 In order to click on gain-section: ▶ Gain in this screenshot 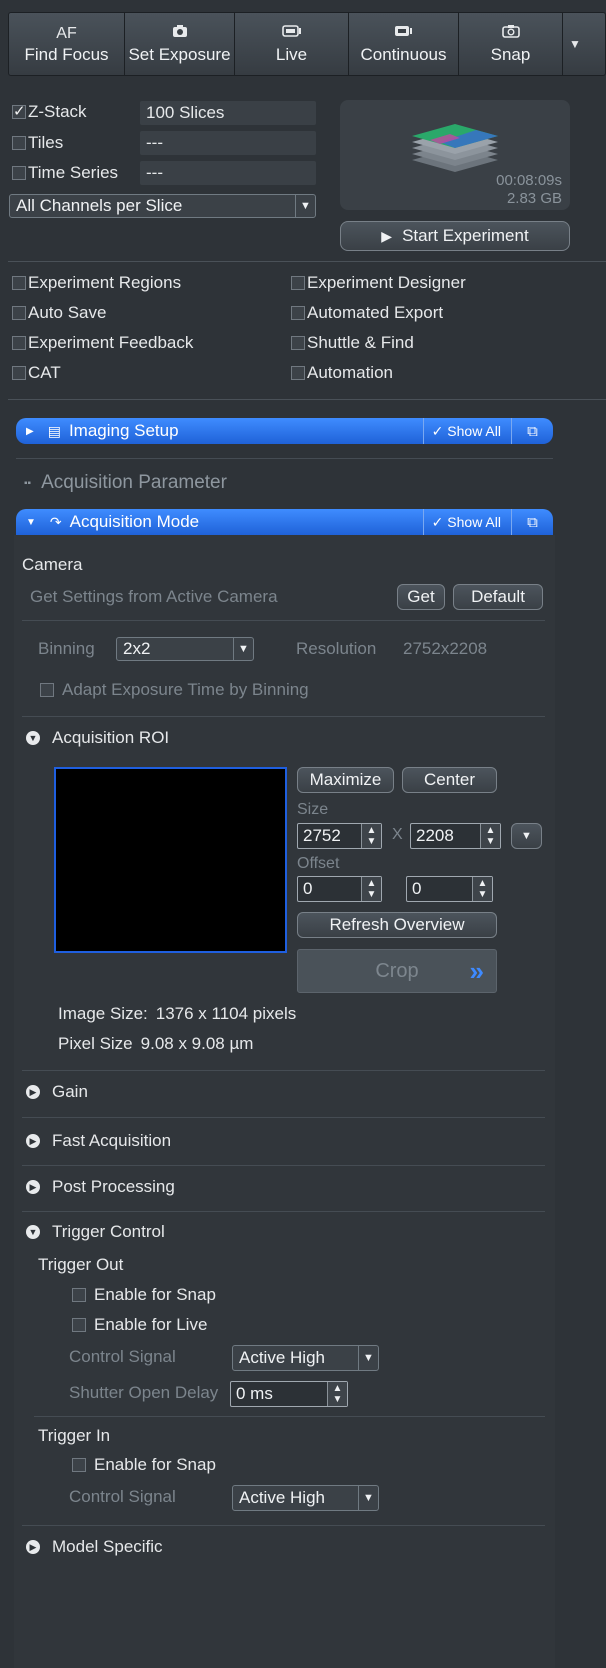, I will do `click(57, 1092)`.